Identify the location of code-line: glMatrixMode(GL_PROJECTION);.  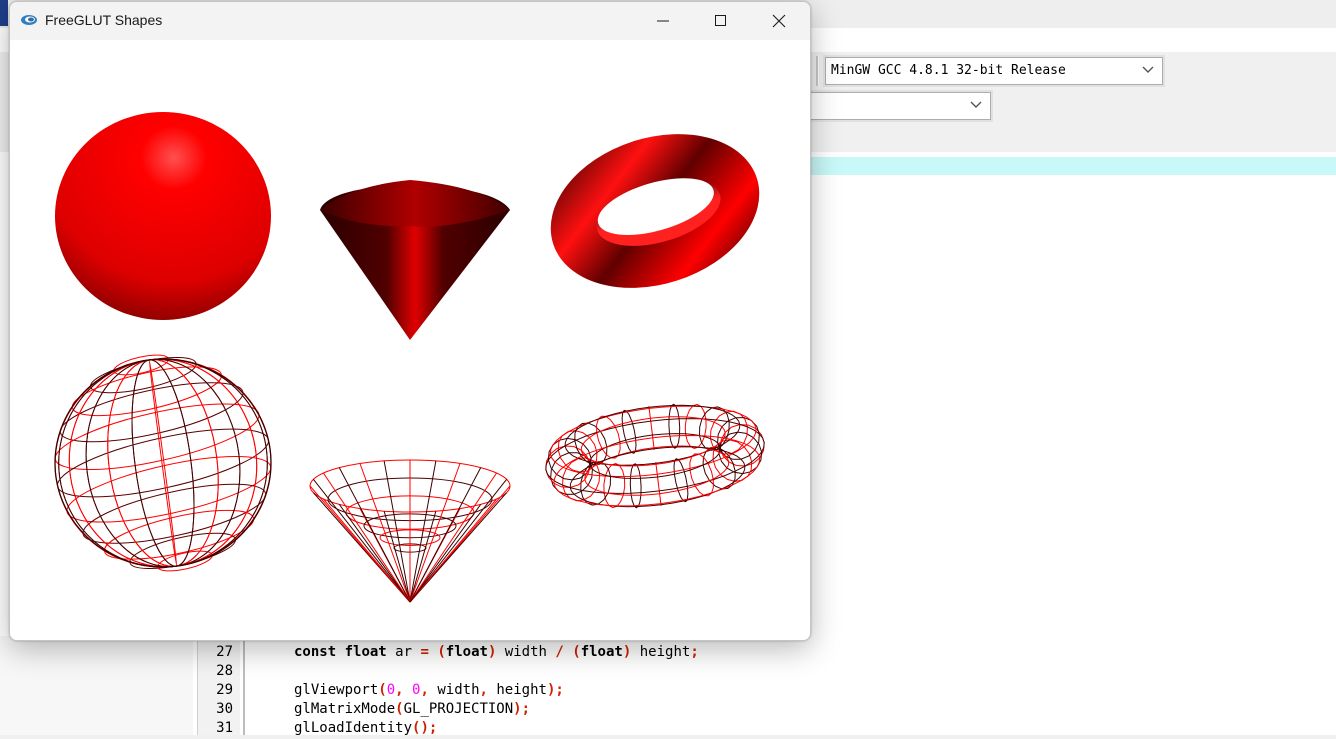
(412, 710).